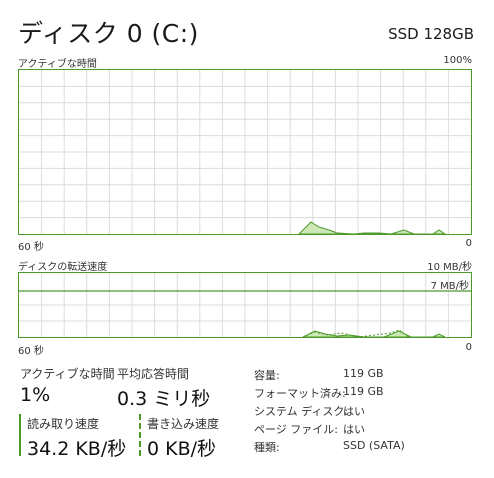  What do you see at coordinates (31, 247) in the screenshot?
I see `active-time-graph-left-axis: 60 秒` at bounding box center [31, 247].